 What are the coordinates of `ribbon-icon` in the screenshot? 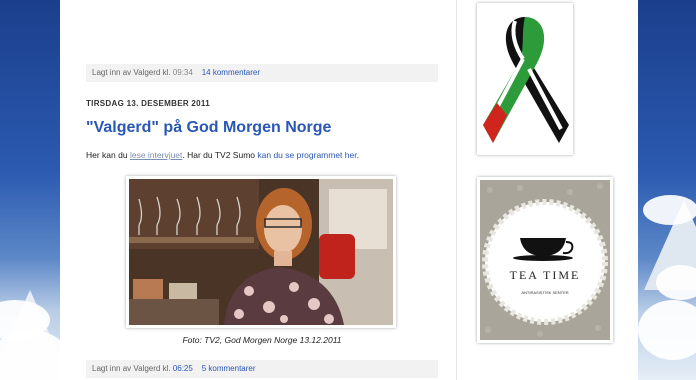 It's located at (526, 80).